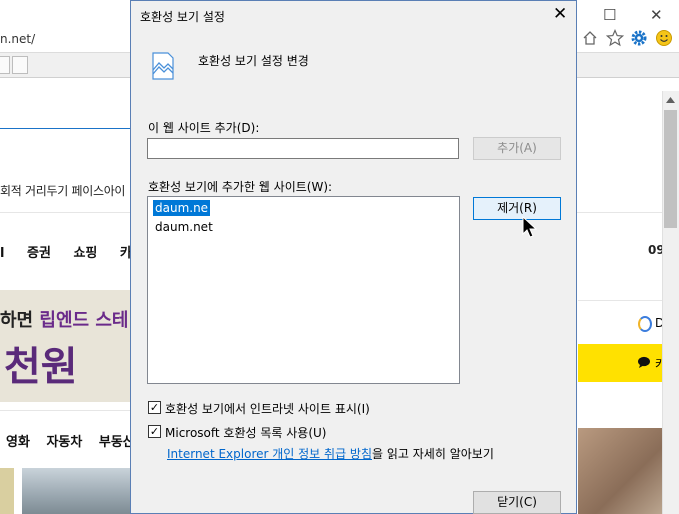  What do you see at coordinates (154, 407) in the screenshot?
I see `intranet-checkbox: ✓` at bounding box center [154, 407].